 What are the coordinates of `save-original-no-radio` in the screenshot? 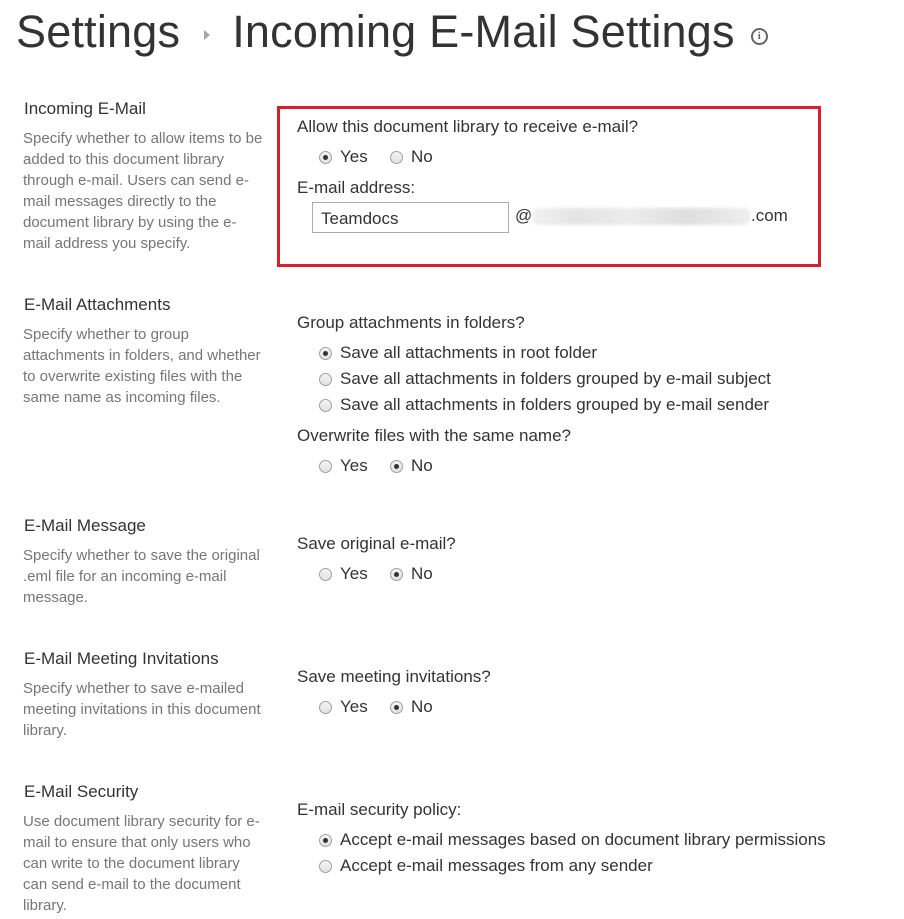 It's located at (396, 574).